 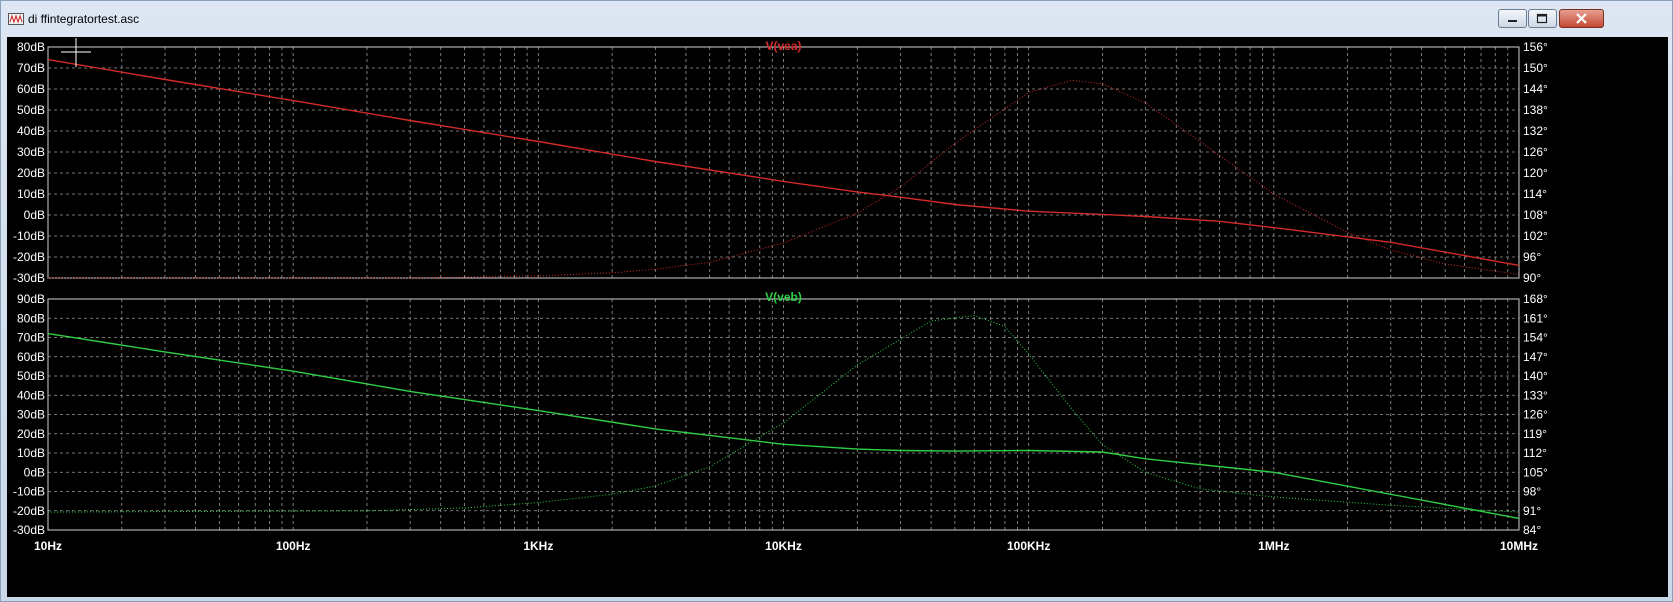 What do you see at coordinates (783, 297) in the screenshot?
I see `trace-title: V(veb)` at bounding box center [783, 297].